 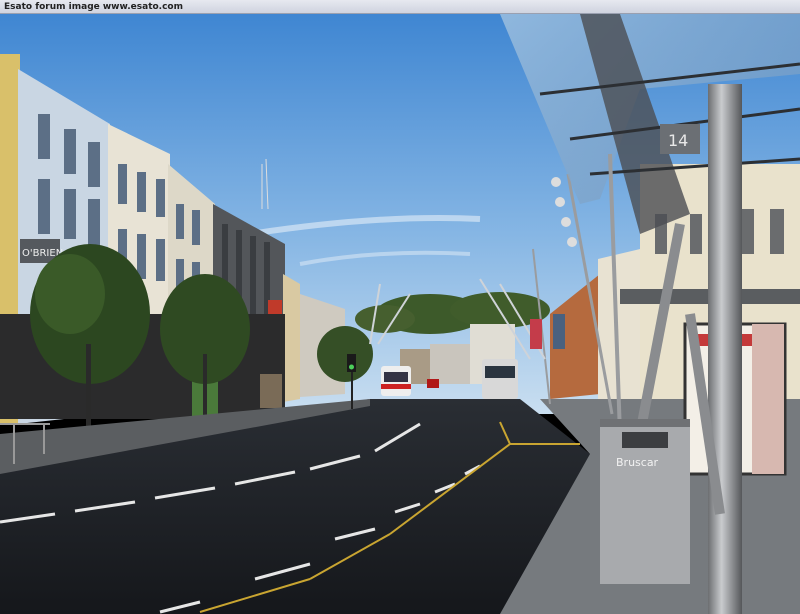 What do you see at coordinates (433, 383) in the screenshot?
I see `car-red` at bounding box center [433, 383].